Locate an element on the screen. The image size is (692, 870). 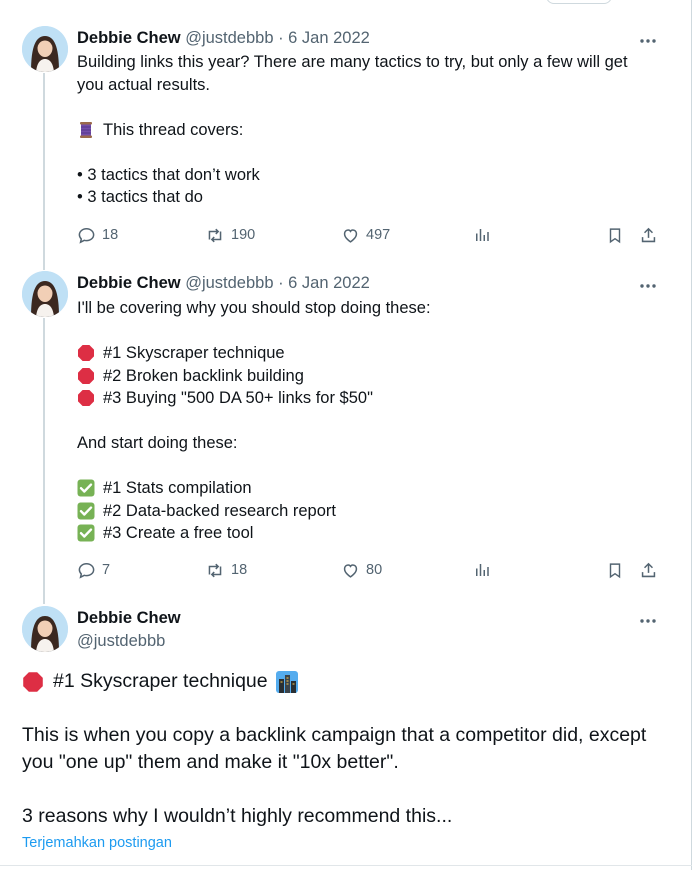
text-line: #2 Broken backlink building is located at coordinates (372, 376).